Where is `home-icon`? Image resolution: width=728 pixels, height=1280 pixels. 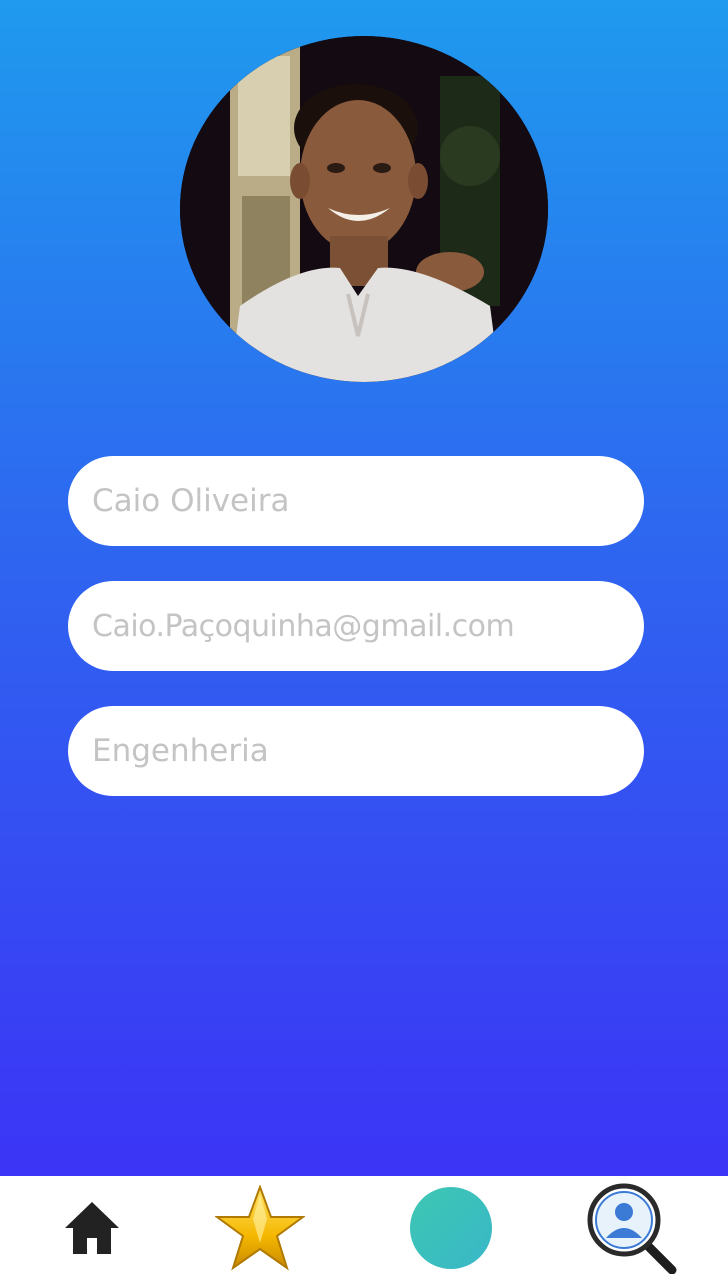 home-icon is located at coordinates (92, 1228).